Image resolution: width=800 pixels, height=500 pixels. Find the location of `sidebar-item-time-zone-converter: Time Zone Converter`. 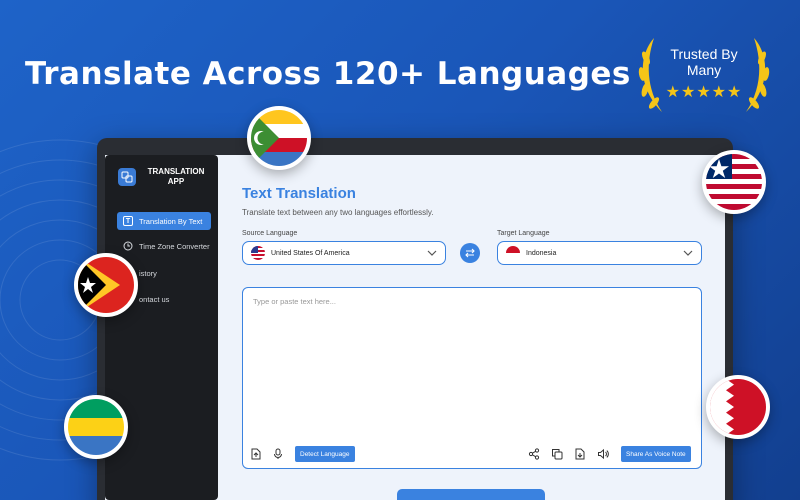

sidebar-item-time-zone-converter: Time Zone Converter is located at coordinates (164, 246).